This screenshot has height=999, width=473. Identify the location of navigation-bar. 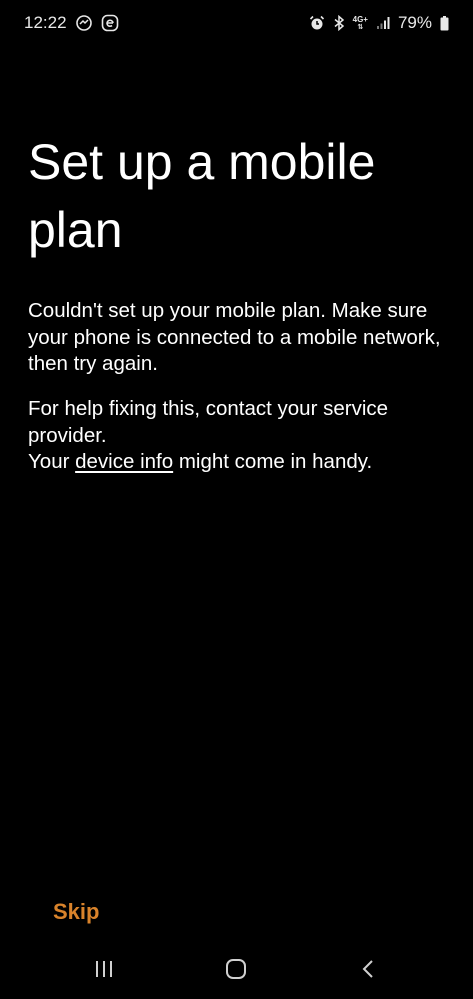
(236, 972).